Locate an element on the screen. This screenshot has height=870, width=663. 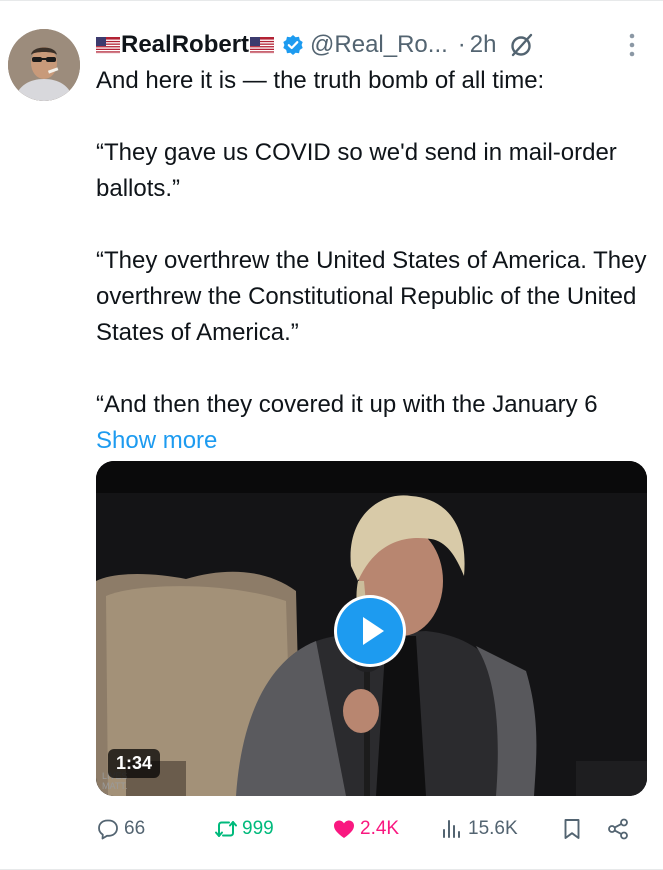
bookmark-icon is located at coordinates (572, 829).